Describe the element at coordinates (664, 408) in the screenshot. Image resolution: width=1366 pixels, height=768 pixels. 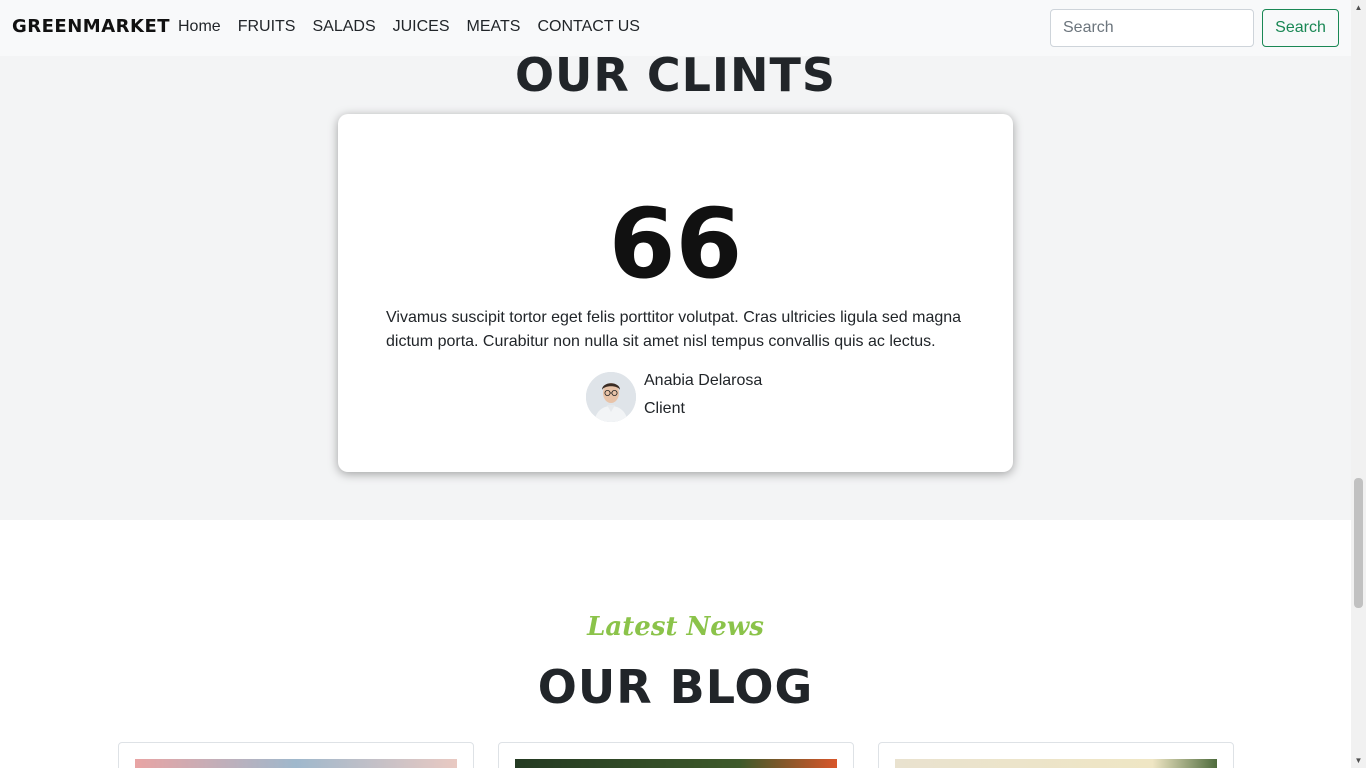
I see `author-role: Client` at that location.